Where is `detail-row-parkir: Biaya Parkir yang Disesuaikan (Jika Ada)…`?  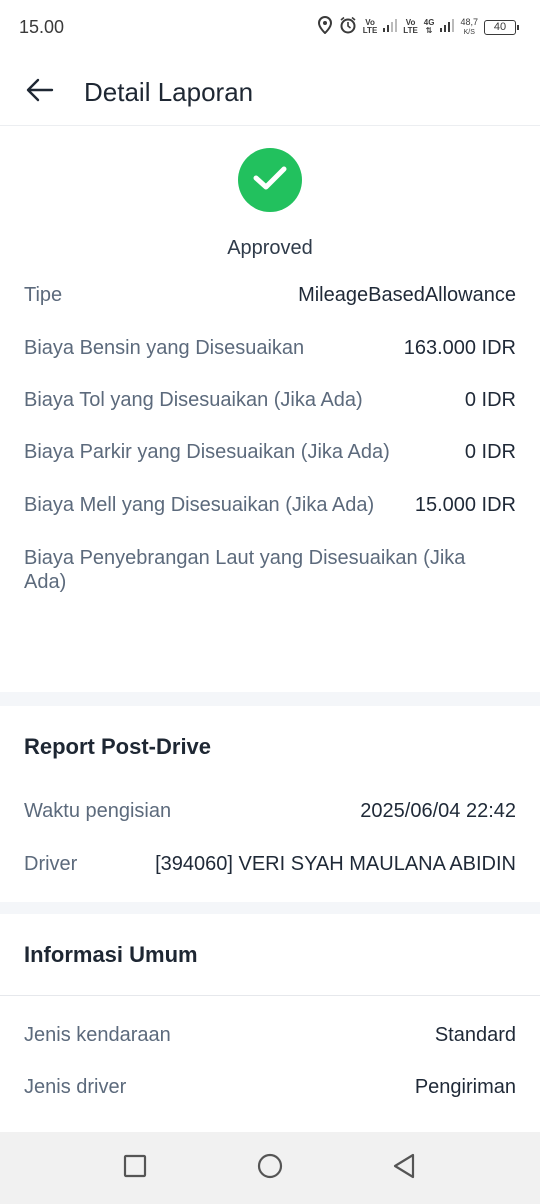
detail-row-parkir: Biaya Parkir yang Disesuaikan (Jika Ada)… is located at coordinates (270, 452).